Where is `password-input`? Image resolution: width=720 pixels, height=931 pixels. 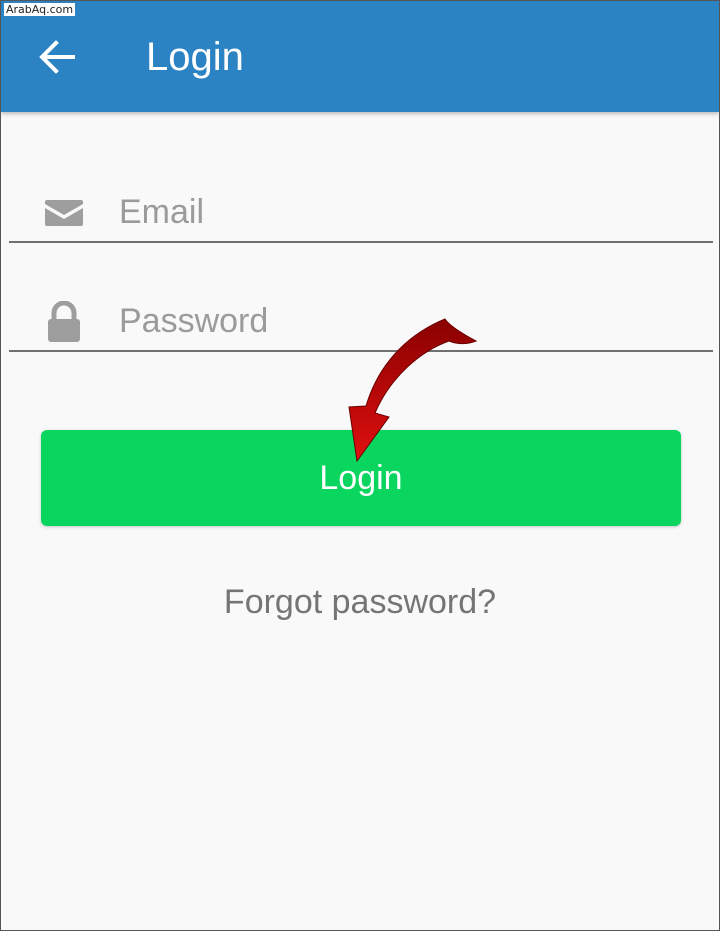 password-input is located at coordinates (409, 321).